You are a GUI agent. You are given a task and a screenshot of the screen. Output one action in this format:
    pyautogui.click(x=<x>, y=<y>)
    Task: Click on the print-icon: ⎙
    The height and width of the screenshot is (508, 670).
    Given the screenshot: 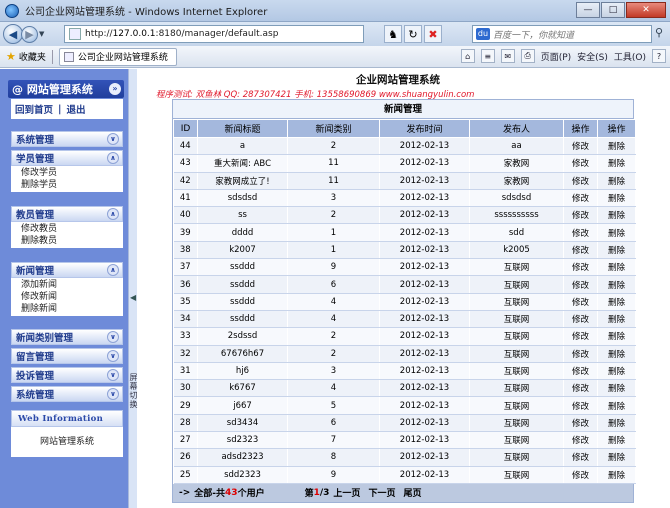 What is the action you would take?
    pyautogui.click(x=527, y=56)
    